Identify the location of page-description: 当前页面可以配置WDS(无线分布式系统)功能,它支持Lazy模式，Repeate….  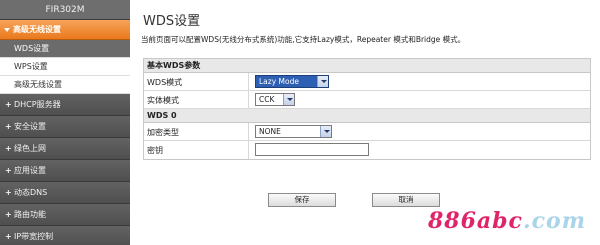
(303, 39).